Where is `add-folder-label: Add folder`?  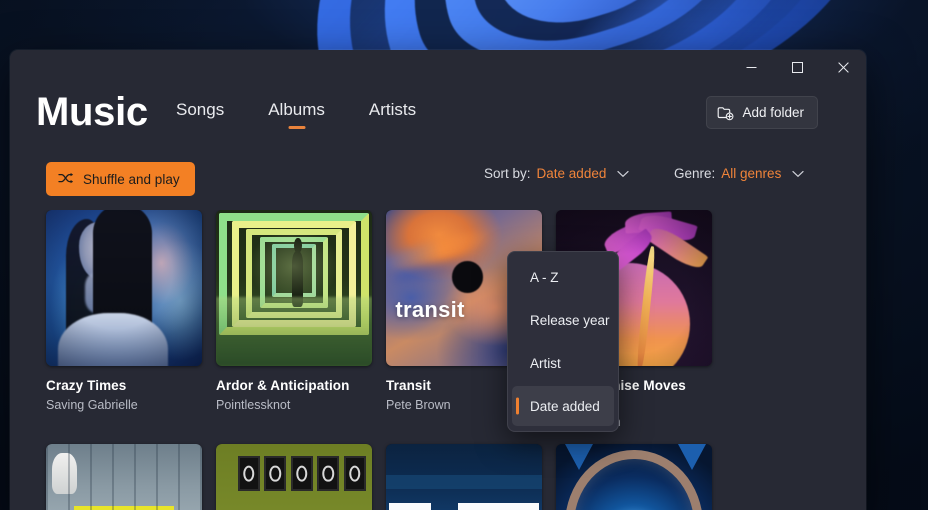 add-folder-label: Add folder is located at coordinates (773, 112).